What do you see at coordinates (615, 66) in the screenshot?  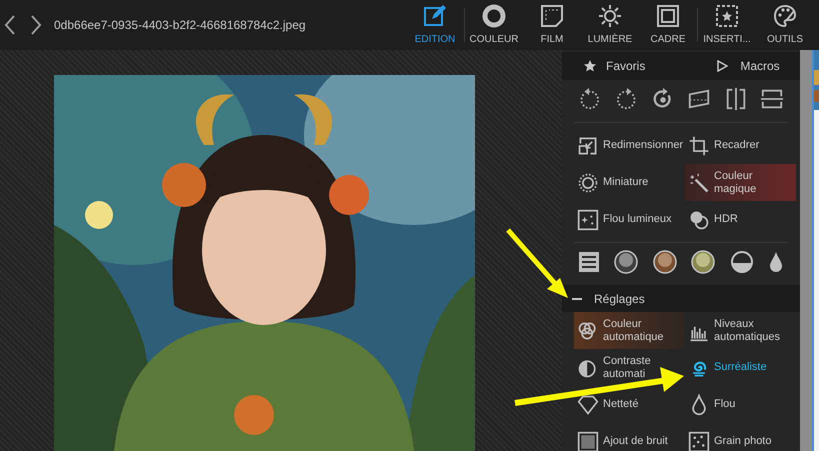 I see `favorites-tab: Favoris` at bounding box center [615, 66].